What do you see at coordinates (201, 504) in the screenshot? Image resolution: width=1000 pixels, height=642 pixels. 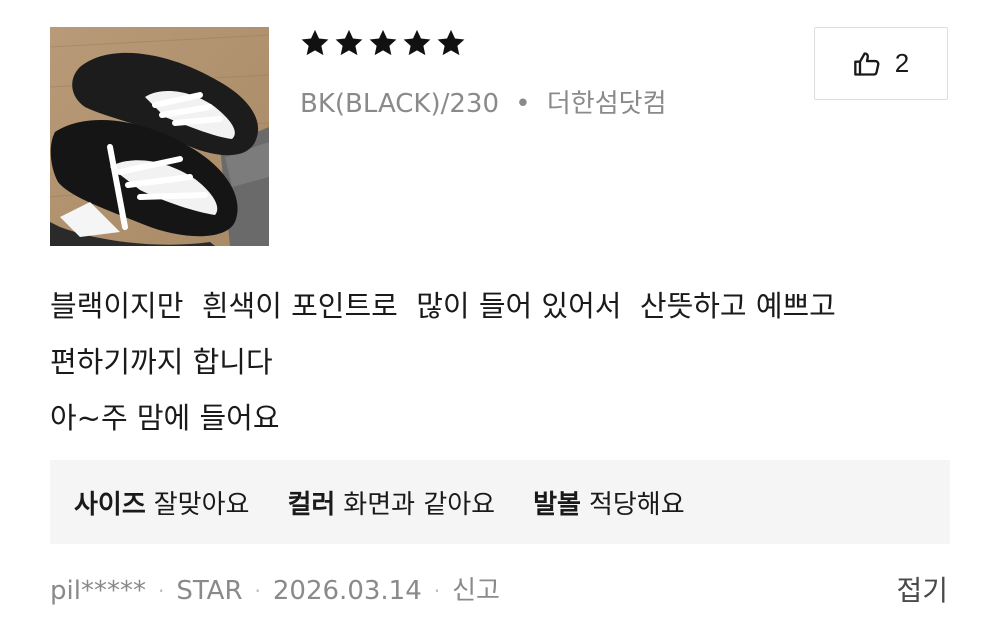 I see `evaluation-value: 잘맞아요` at bounding box center [201, 504].